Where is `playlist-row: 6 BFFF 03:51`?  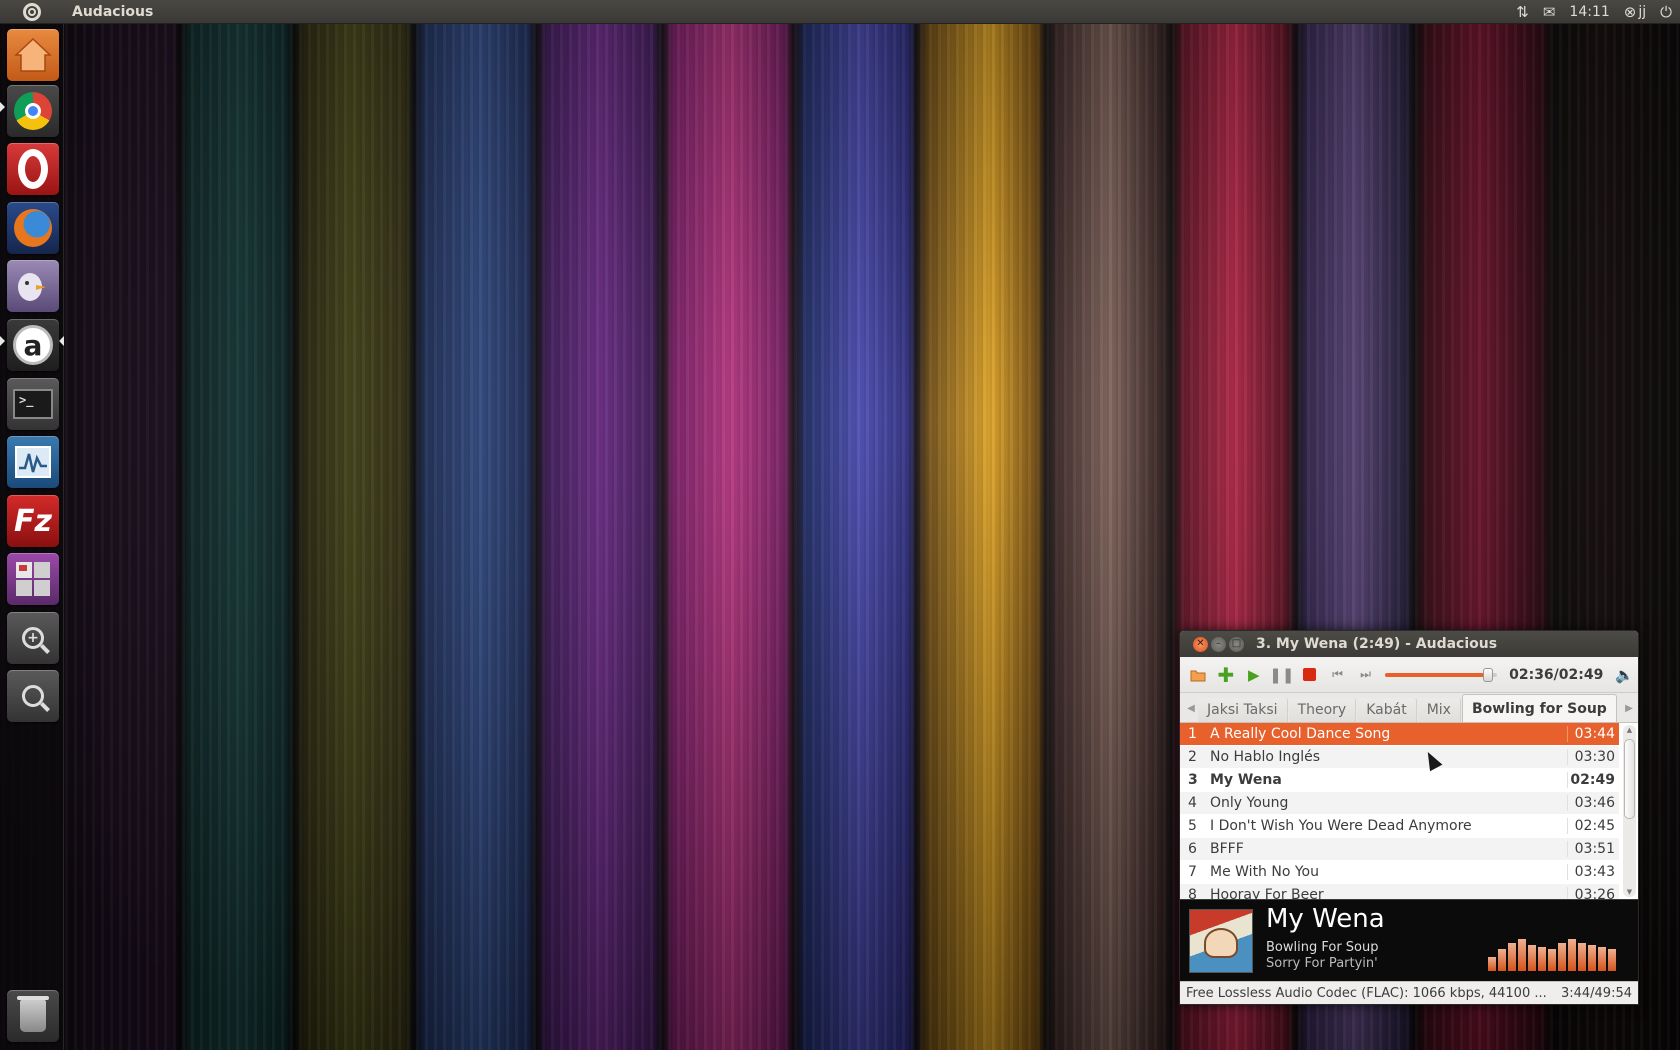 playlist-row: 6 BFFF 03:51 is located at coordinates (1399, 849).